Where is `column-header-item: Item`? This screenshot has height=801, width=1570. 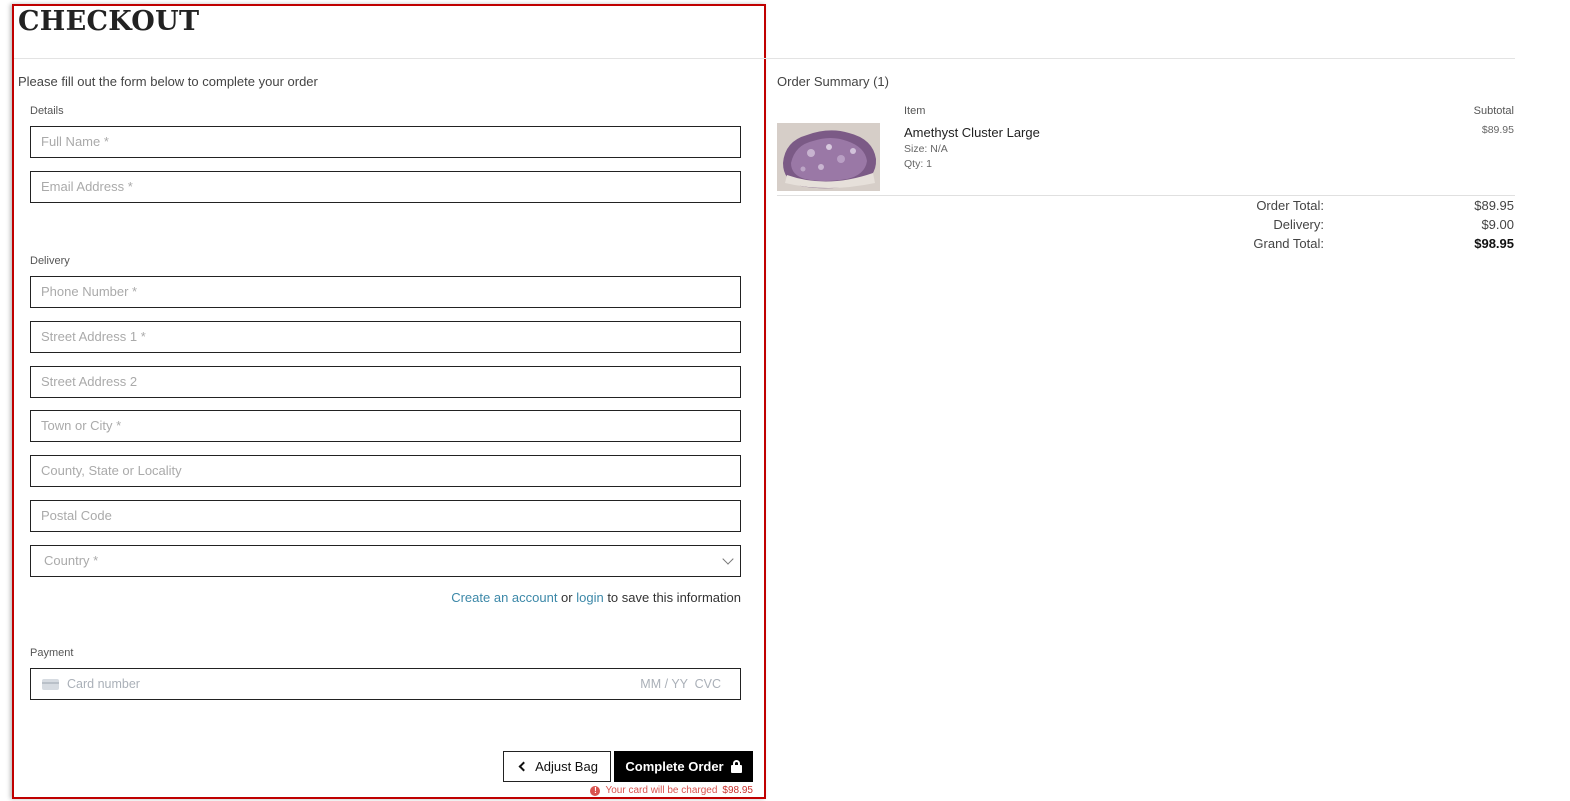 column-header-item: Item is located at coordinates (915, 111).